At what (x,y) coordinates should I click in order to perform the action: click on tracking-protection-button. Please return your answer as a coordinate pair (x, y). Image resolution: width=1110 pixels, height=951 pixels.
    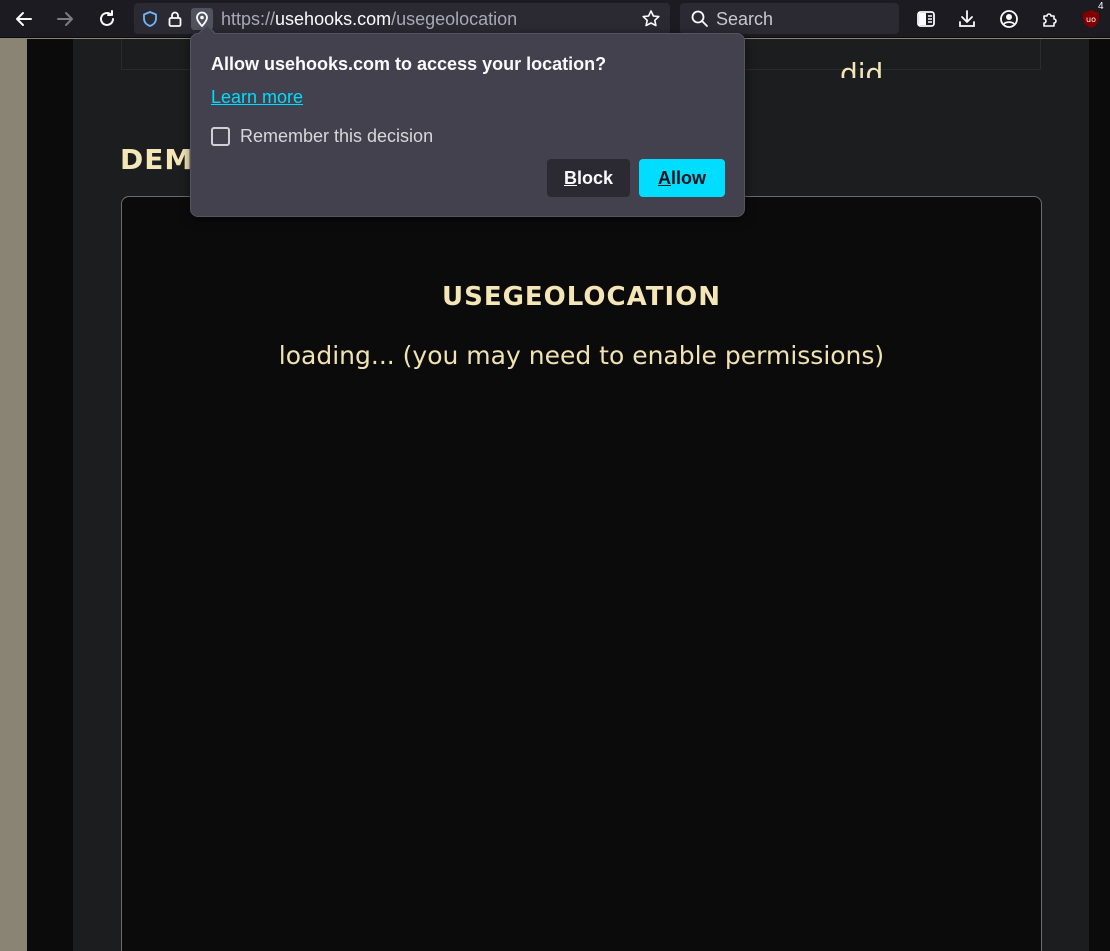
    Looking at the image, I should click on (150, 19).